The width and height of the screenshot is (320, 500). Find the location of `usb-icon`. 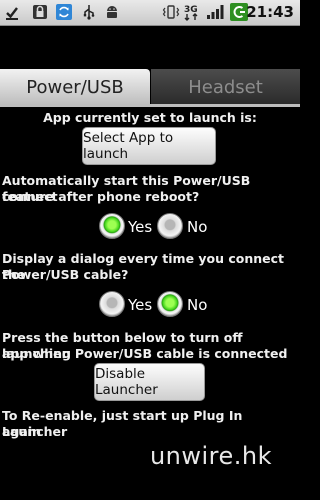

usb-icon is located at coordinates (89, 12).